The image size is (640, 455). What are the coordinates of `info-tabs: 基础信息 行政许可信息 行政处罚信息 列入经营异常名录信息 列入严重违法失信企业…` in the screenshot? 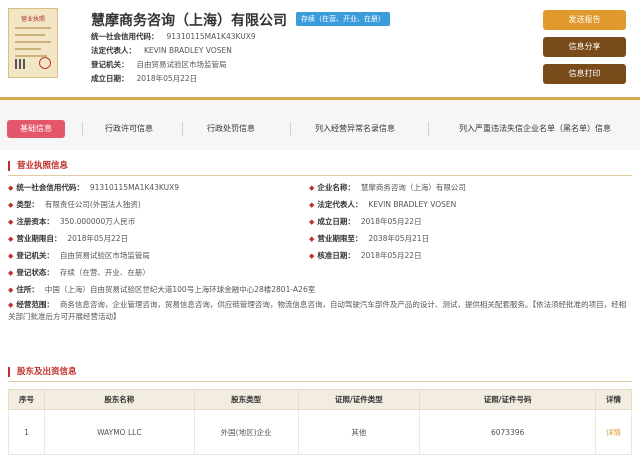 It's located at (320, 125).